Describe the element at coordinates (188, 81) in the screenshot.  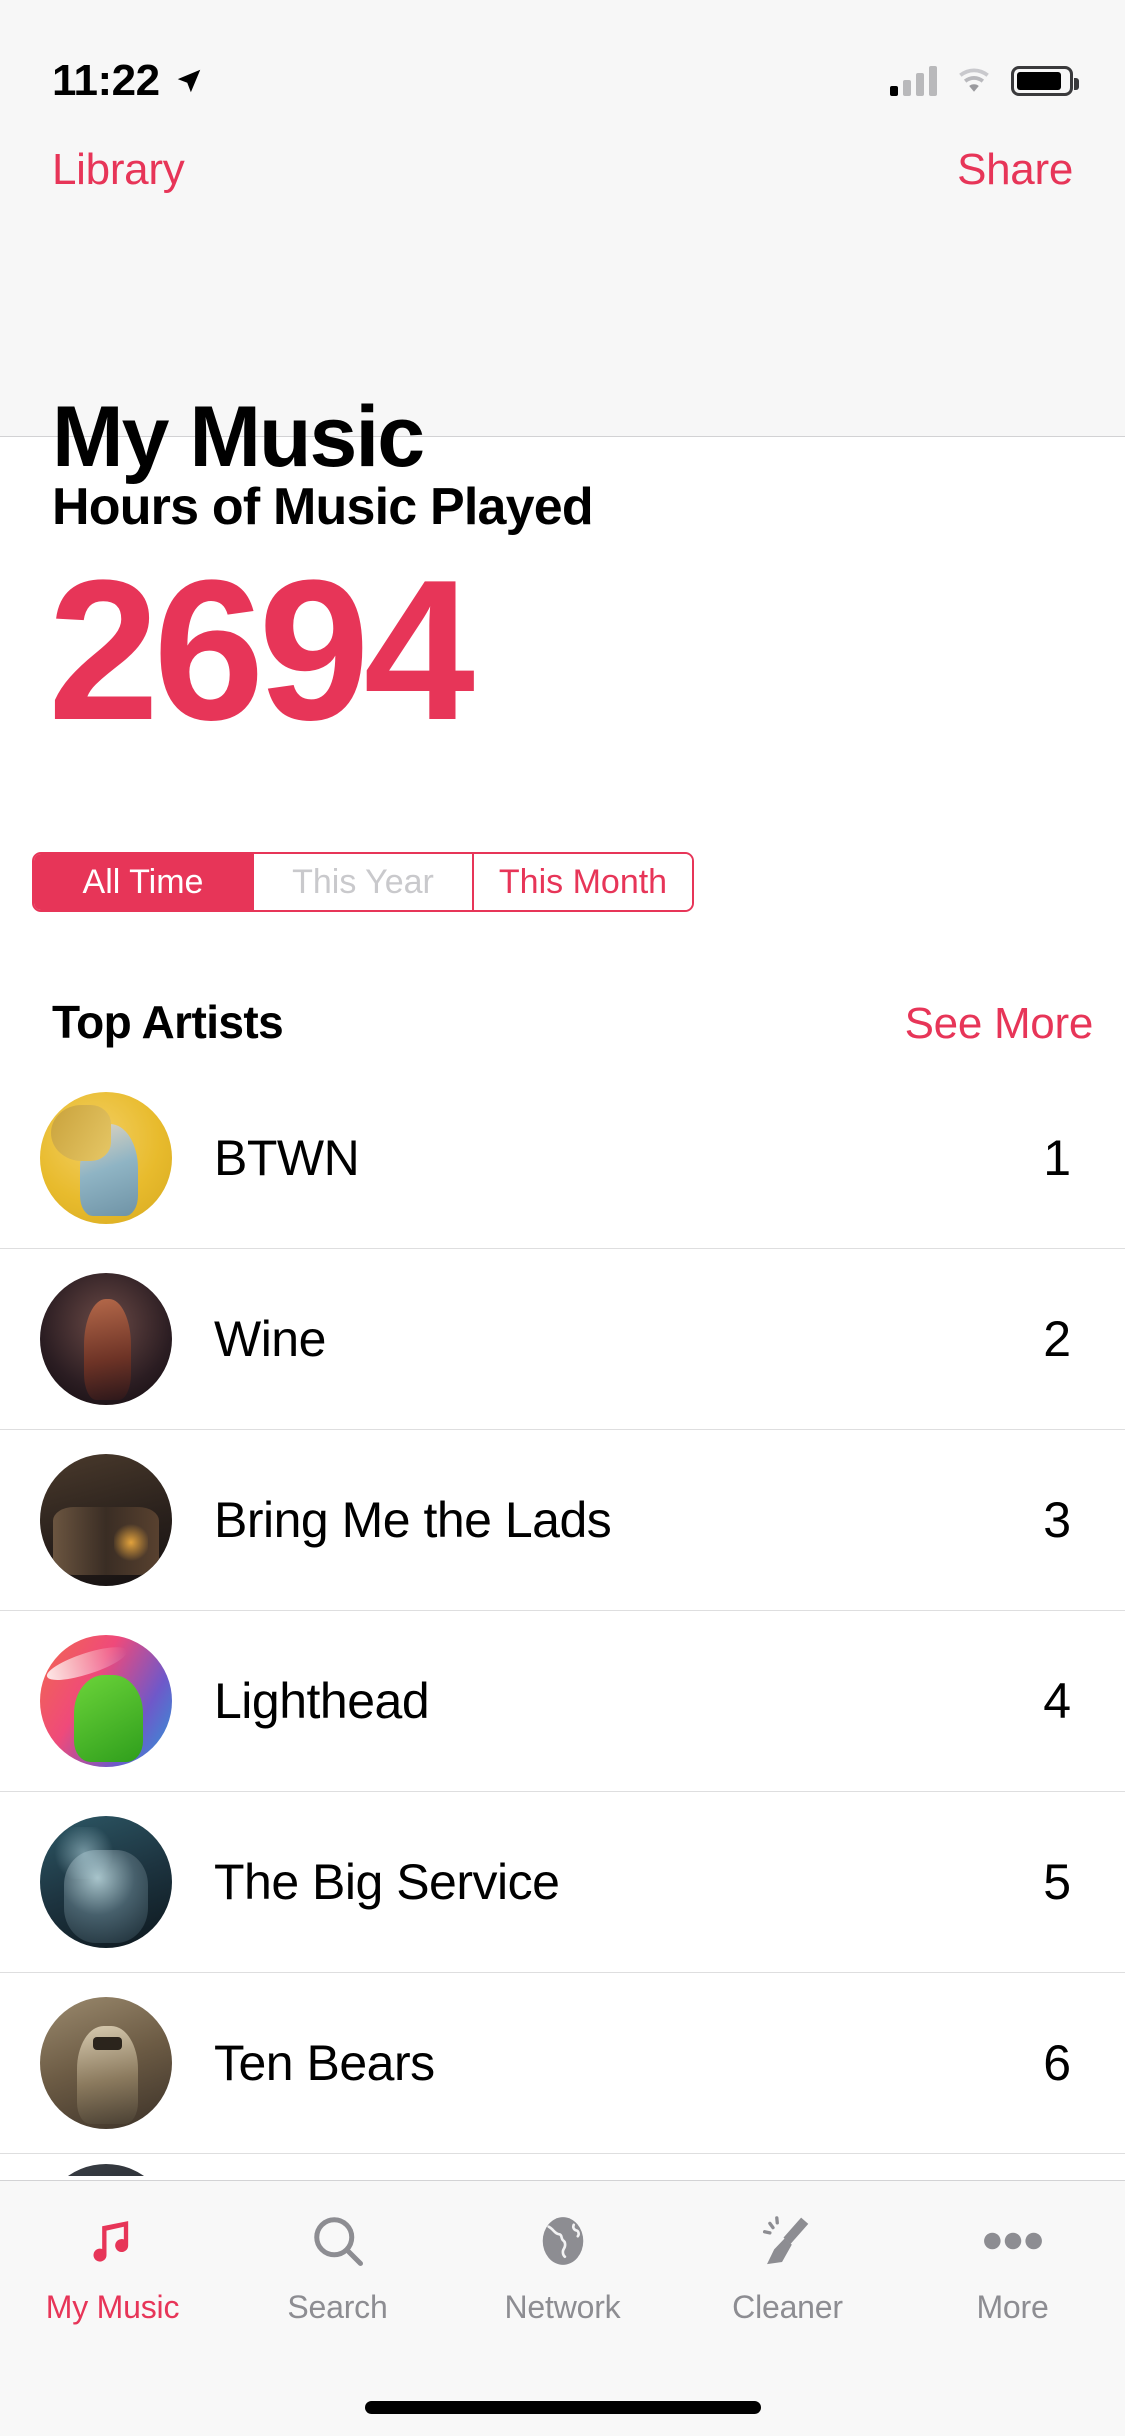
I see `location-arrow-icon` at that location.